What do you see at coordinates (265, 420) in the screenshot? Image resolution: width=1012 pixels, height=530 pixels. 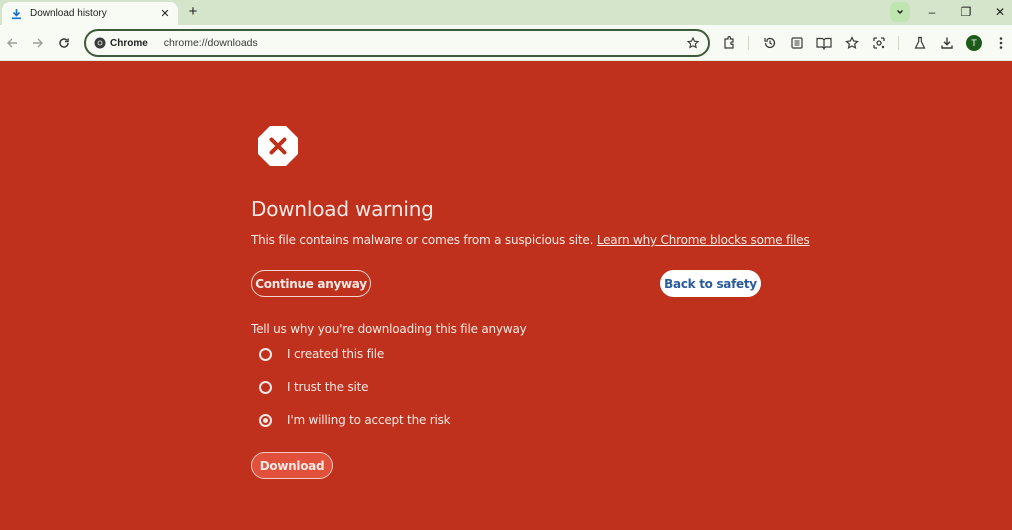 I see `radio-button-selected` at bounding box center [265, 420].